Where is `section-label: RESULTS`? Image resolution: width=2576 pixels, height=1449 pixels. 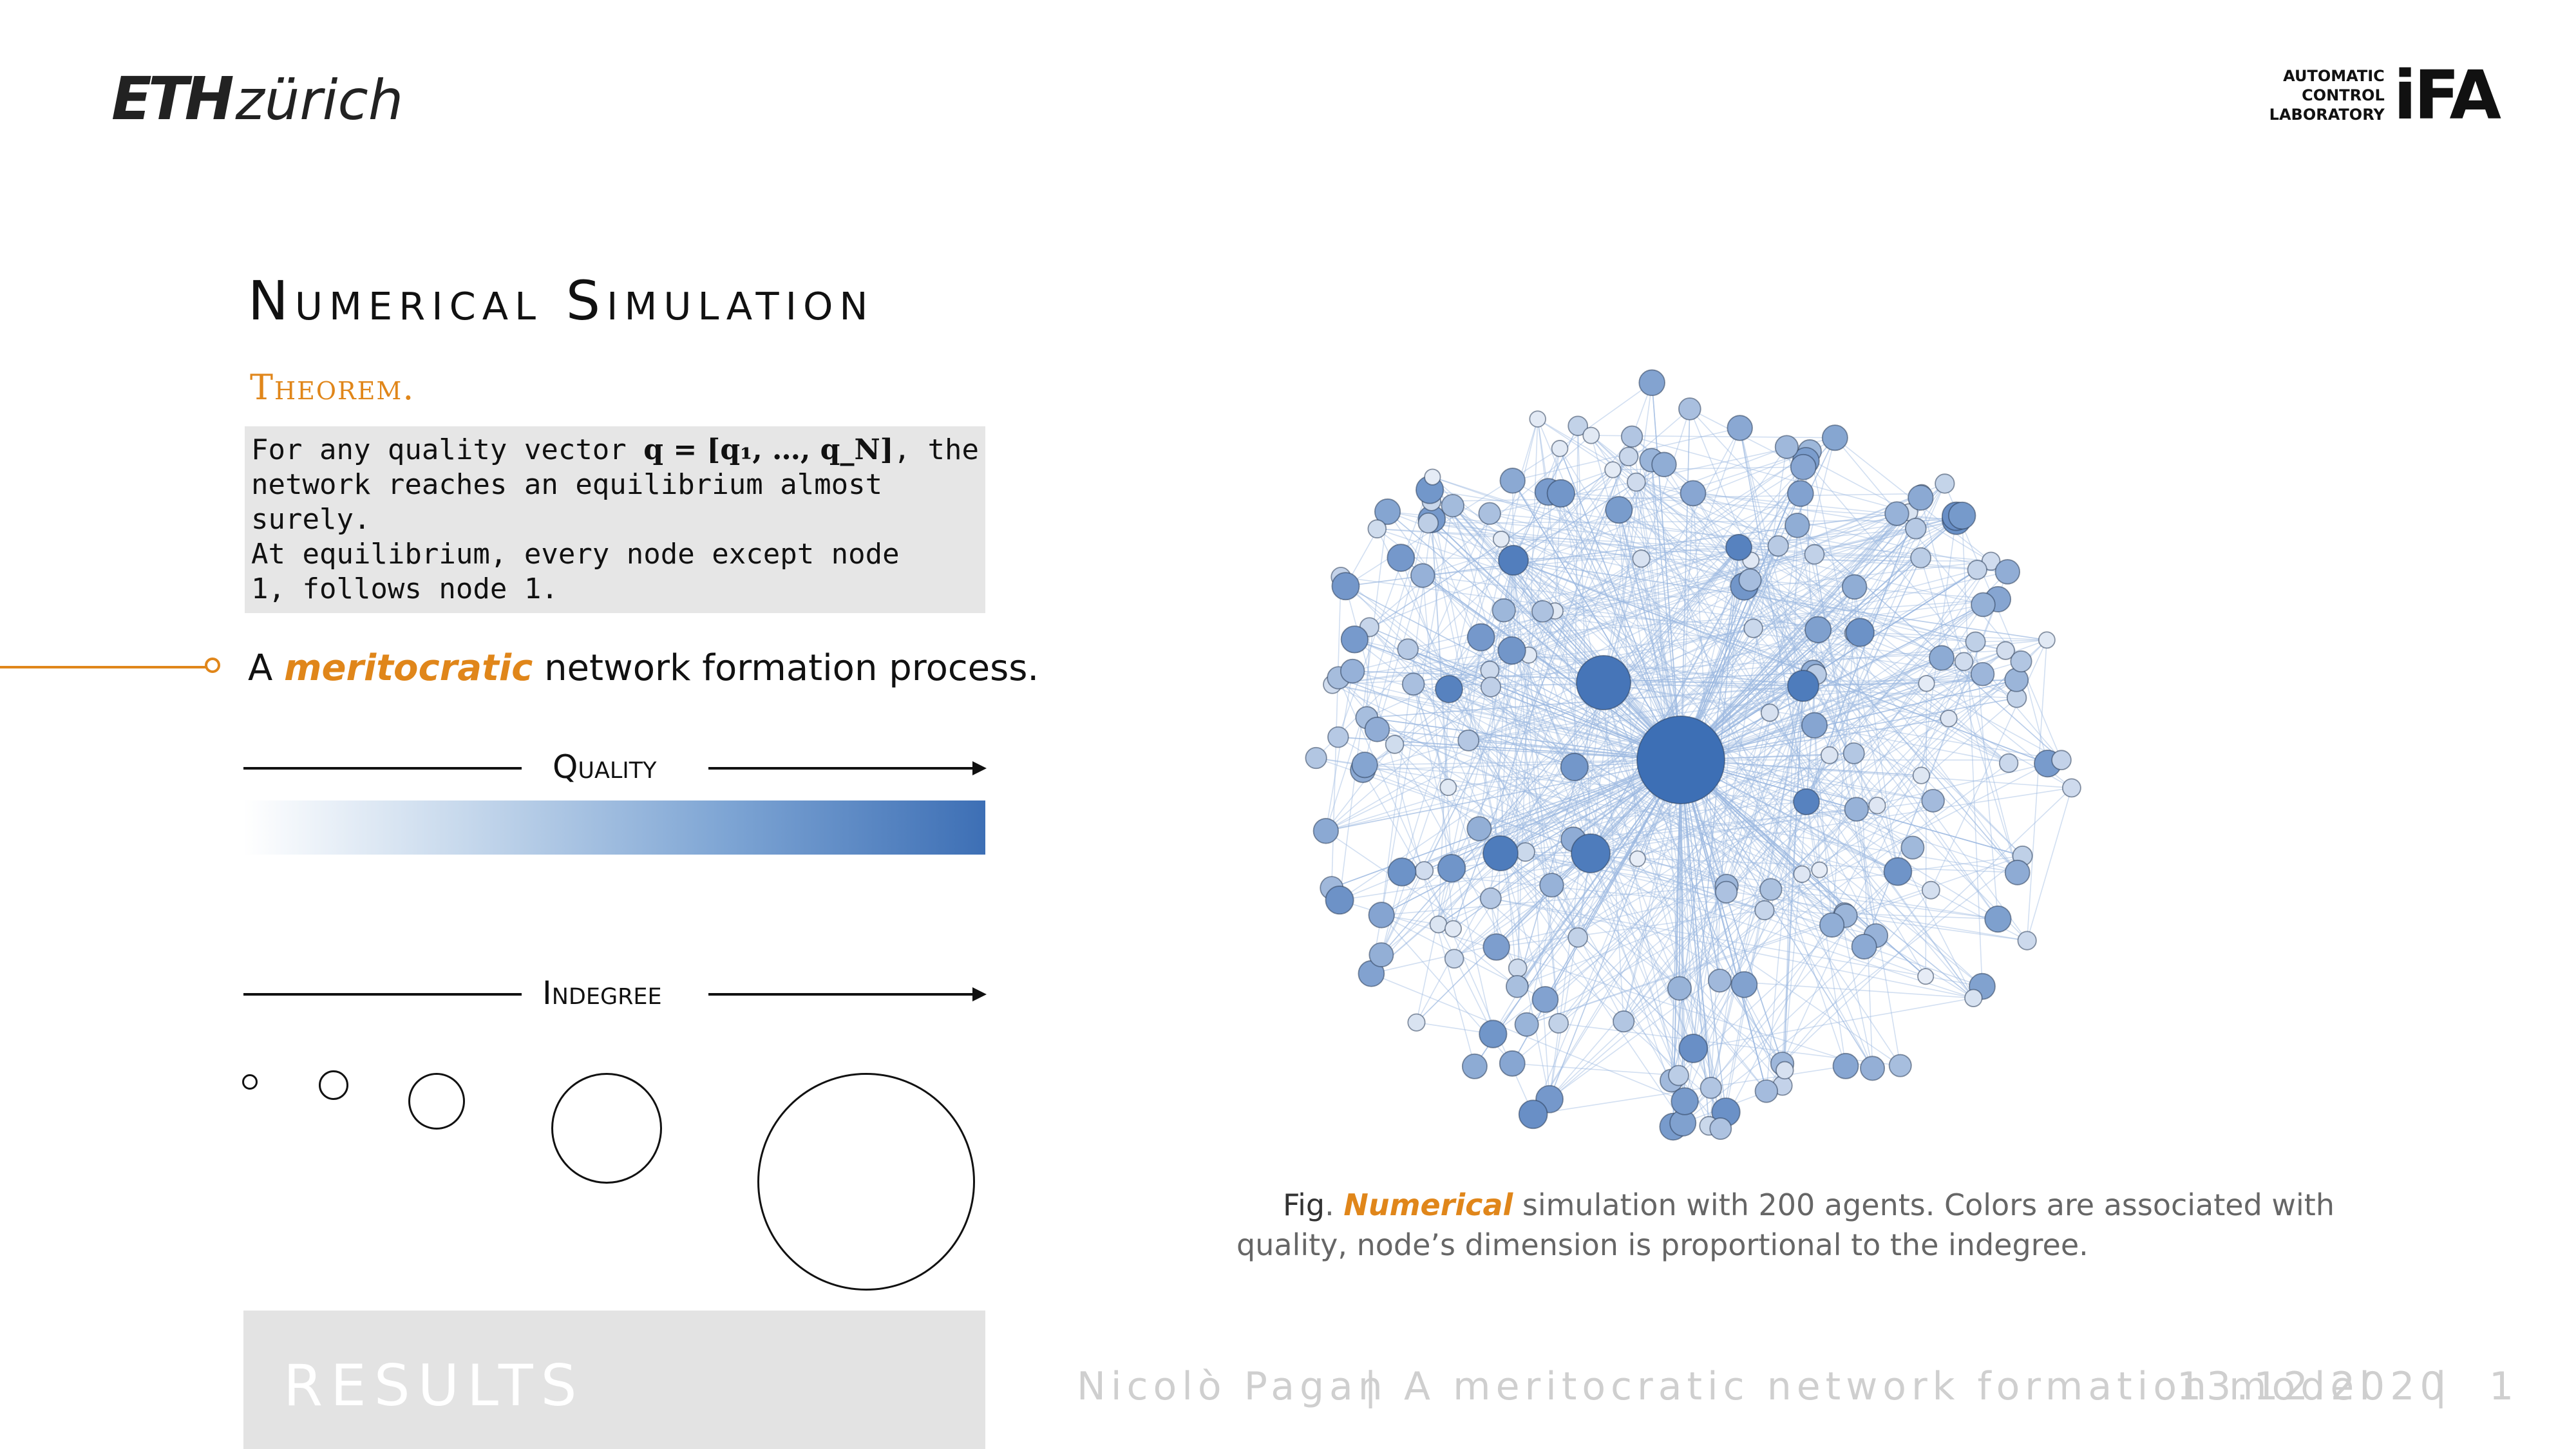
section-label: RESULTS is located at coordinates (434, 1385).